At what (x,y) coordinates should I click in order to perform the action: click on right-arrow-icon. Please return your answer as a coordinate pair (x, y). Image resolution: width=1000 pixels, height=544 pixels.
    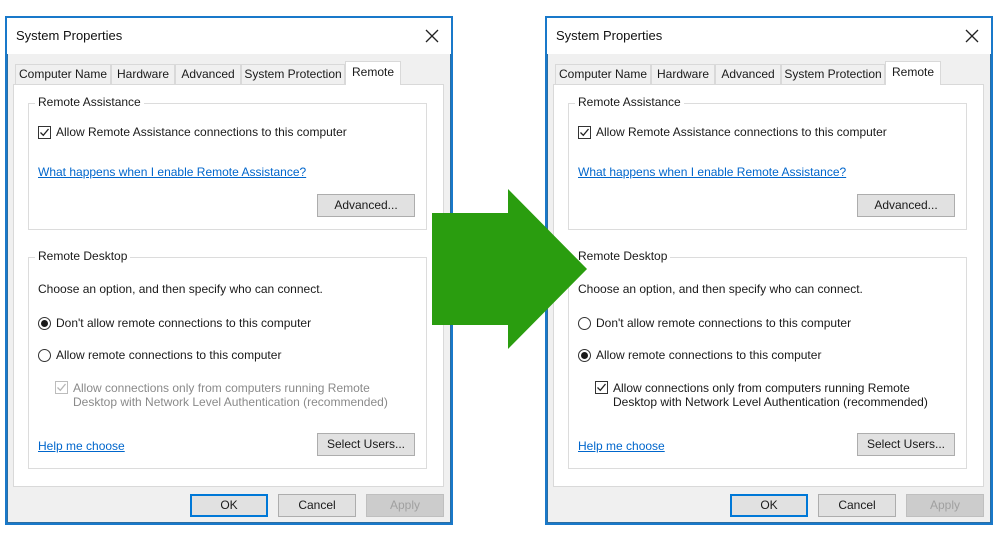
    Looking at the image, I should click on (509, 269).